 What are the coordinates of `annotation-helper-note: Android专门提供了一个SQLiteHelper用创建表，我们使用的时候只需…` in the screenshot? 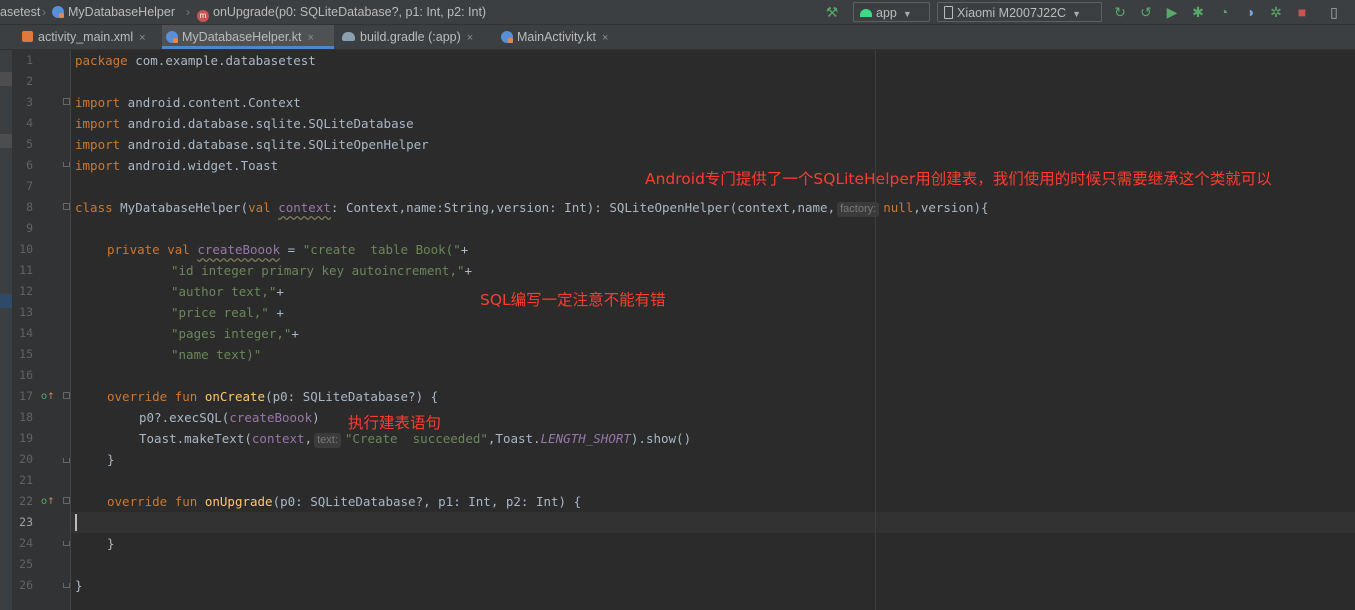 It's located at (958, 179).